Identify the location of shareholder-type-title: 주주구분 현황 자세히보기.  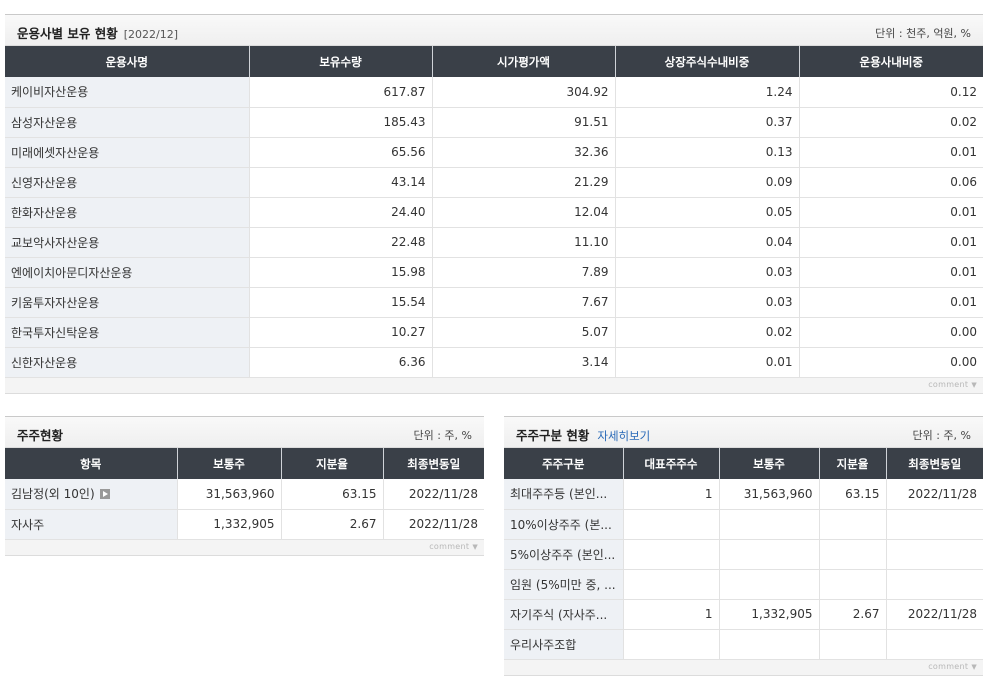
(583, 434).